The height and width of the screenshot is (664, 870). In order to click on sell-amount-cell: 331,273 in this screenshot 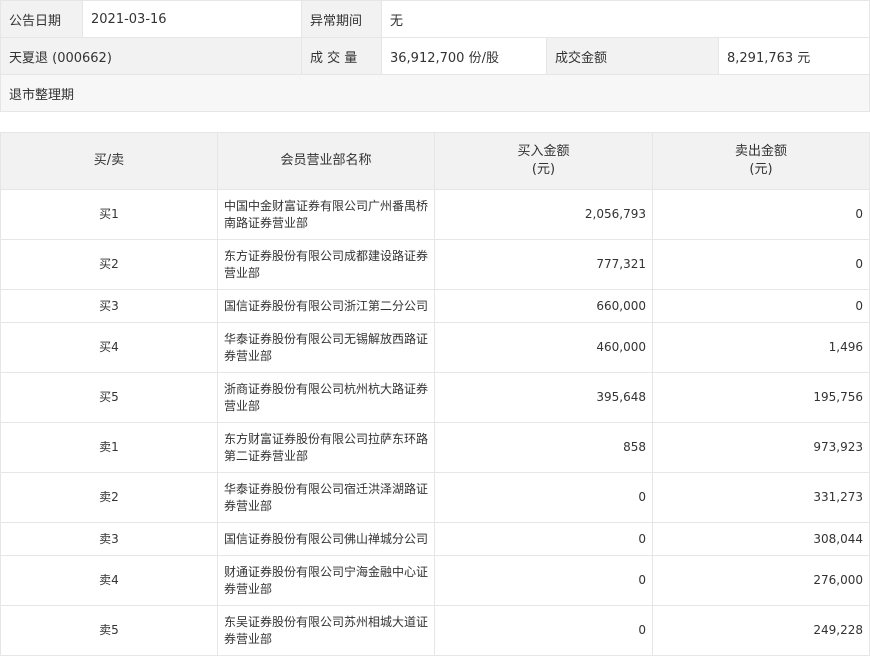, I will do `click(761, 497)`.